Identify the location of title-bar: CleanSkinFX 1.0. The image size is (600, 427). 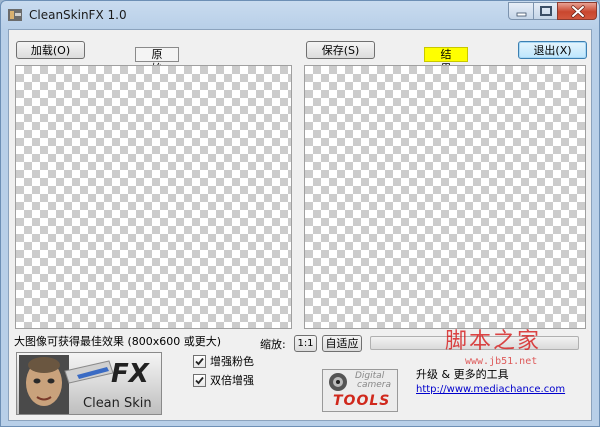
(300, 15).